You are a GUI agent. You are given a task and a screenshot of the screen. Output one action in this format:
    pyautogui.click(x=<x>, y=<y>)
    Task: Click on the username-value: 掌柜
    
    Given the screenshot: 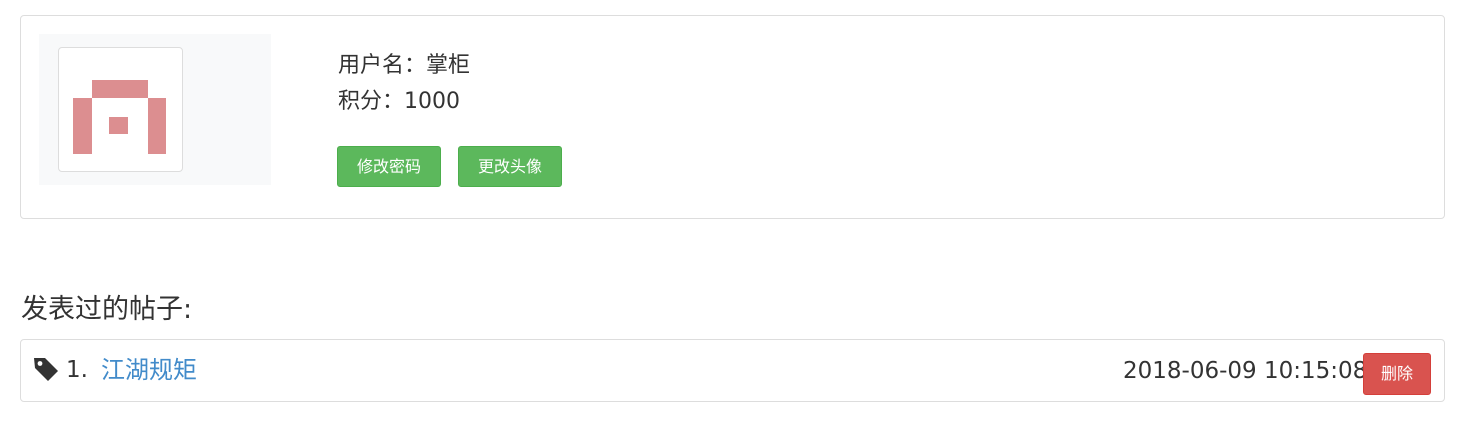 What is the action you would take?
    pyautogui.click(x=448, y=65)
    